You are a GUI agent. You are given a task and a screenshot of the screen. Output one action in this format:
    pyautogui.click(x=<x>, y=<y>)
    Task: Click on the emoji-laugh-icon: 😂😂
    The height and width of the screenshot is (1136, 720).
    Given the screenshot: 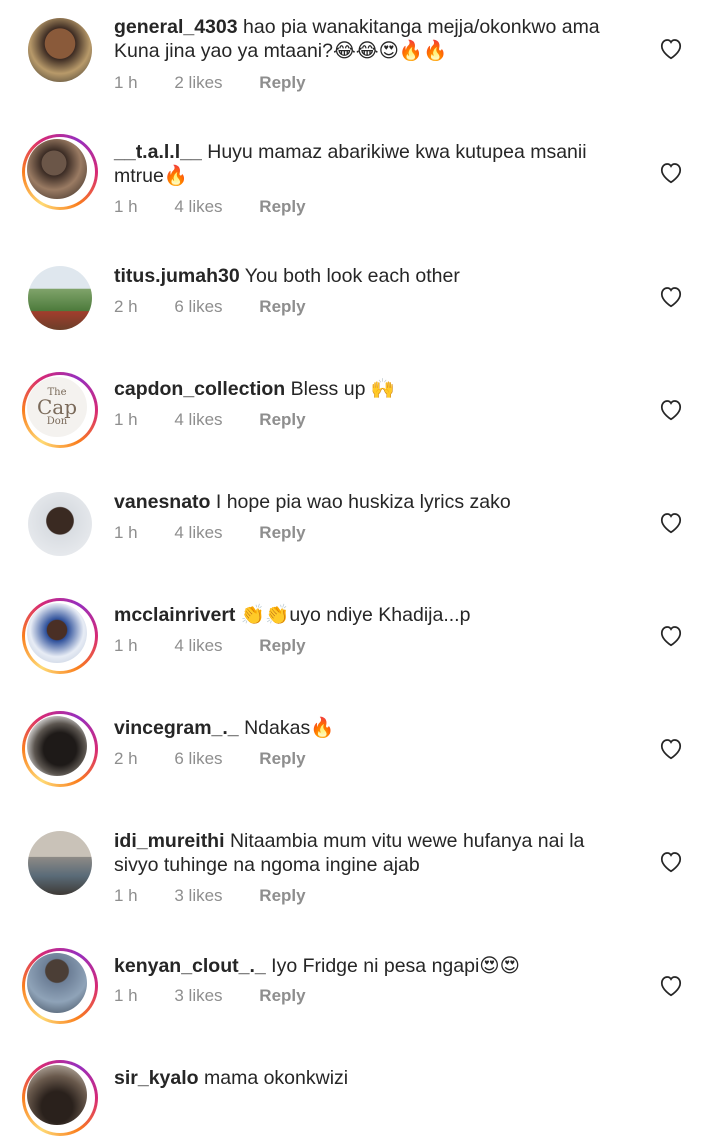 What is the action you would take?
    pyautogui.click(x=355, y=51)
    